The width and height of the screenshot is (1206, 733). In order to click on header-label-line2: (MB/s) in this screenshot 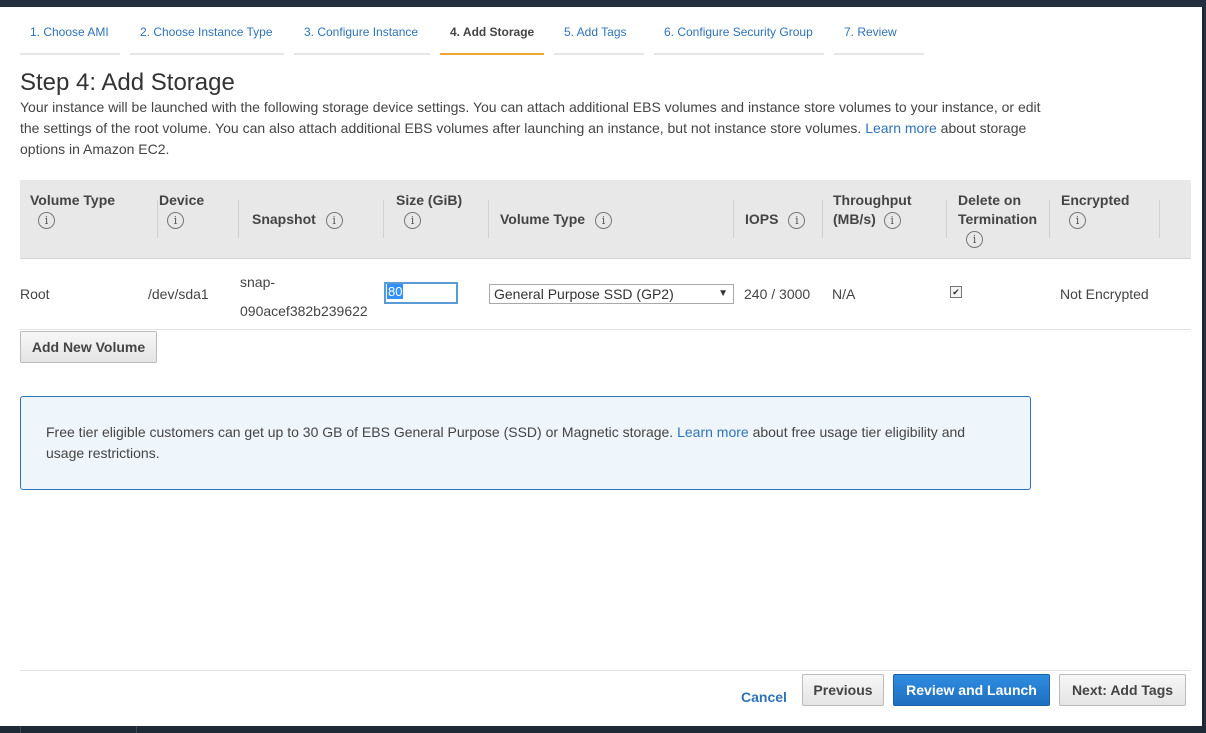, I will do `click(854, 219)`.